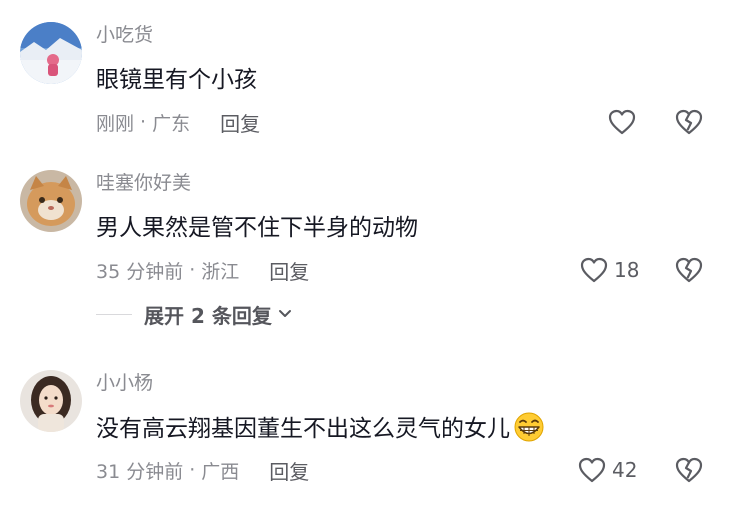  I want to click on comment-location: 广东, so click(171, 123).